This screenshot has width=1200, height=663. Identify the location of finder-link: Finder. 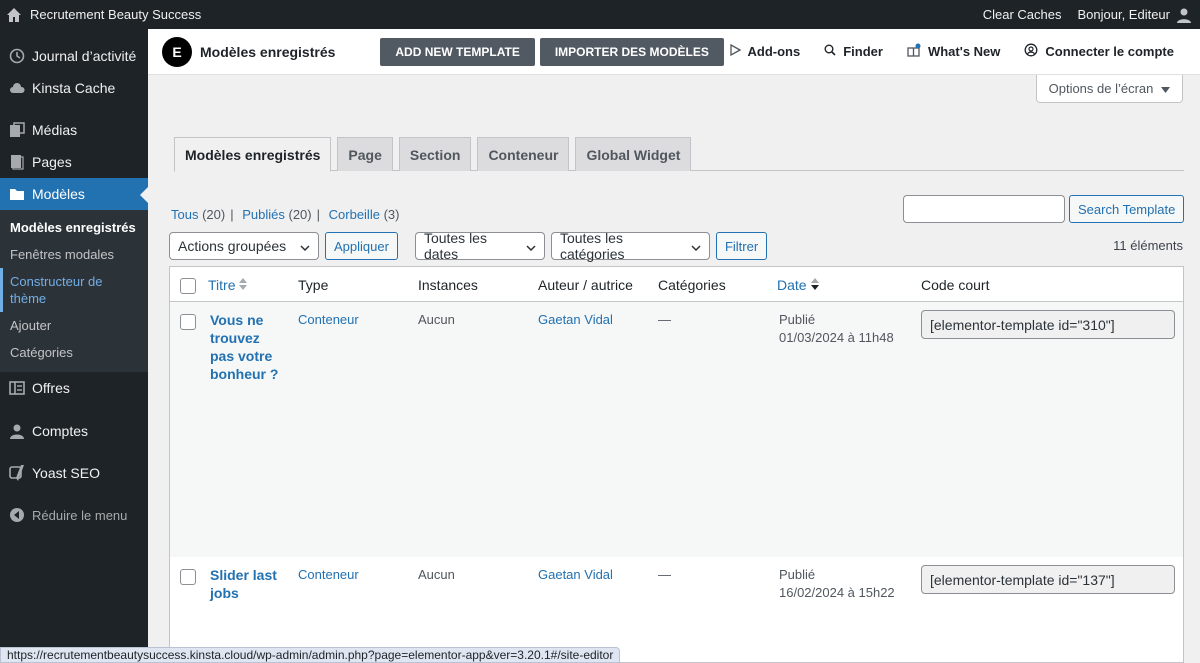
(853, 51).